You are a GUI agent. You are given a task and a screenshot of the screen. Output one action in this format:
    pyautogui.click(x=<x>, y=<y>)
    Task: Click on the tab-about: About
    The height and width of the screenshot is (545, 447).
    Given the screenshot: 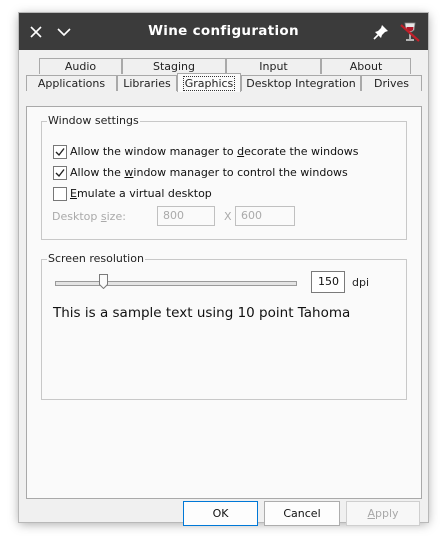 What is the action you would take?
    pyautogui.click(x=366, y=66)
    